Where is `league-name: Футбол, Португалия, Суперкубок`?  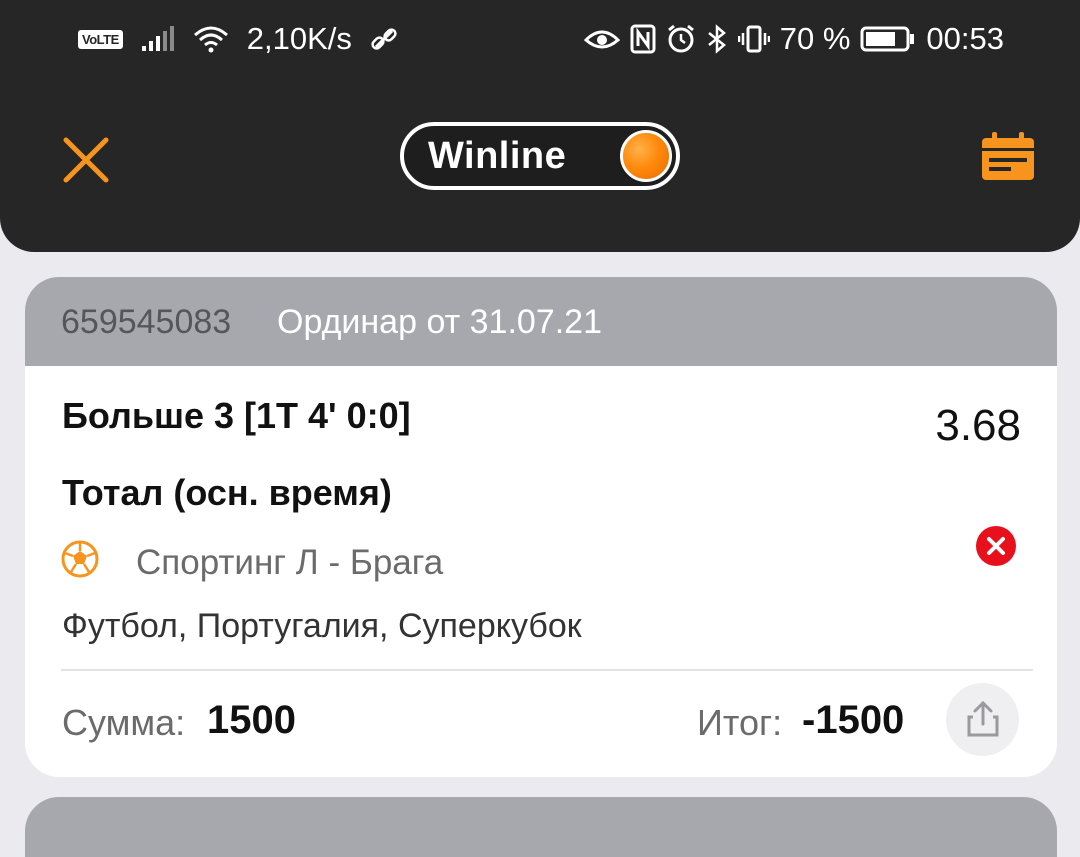
league-name: Футбол, Португалия, Суперкубок is located at coordinates (322, 626).